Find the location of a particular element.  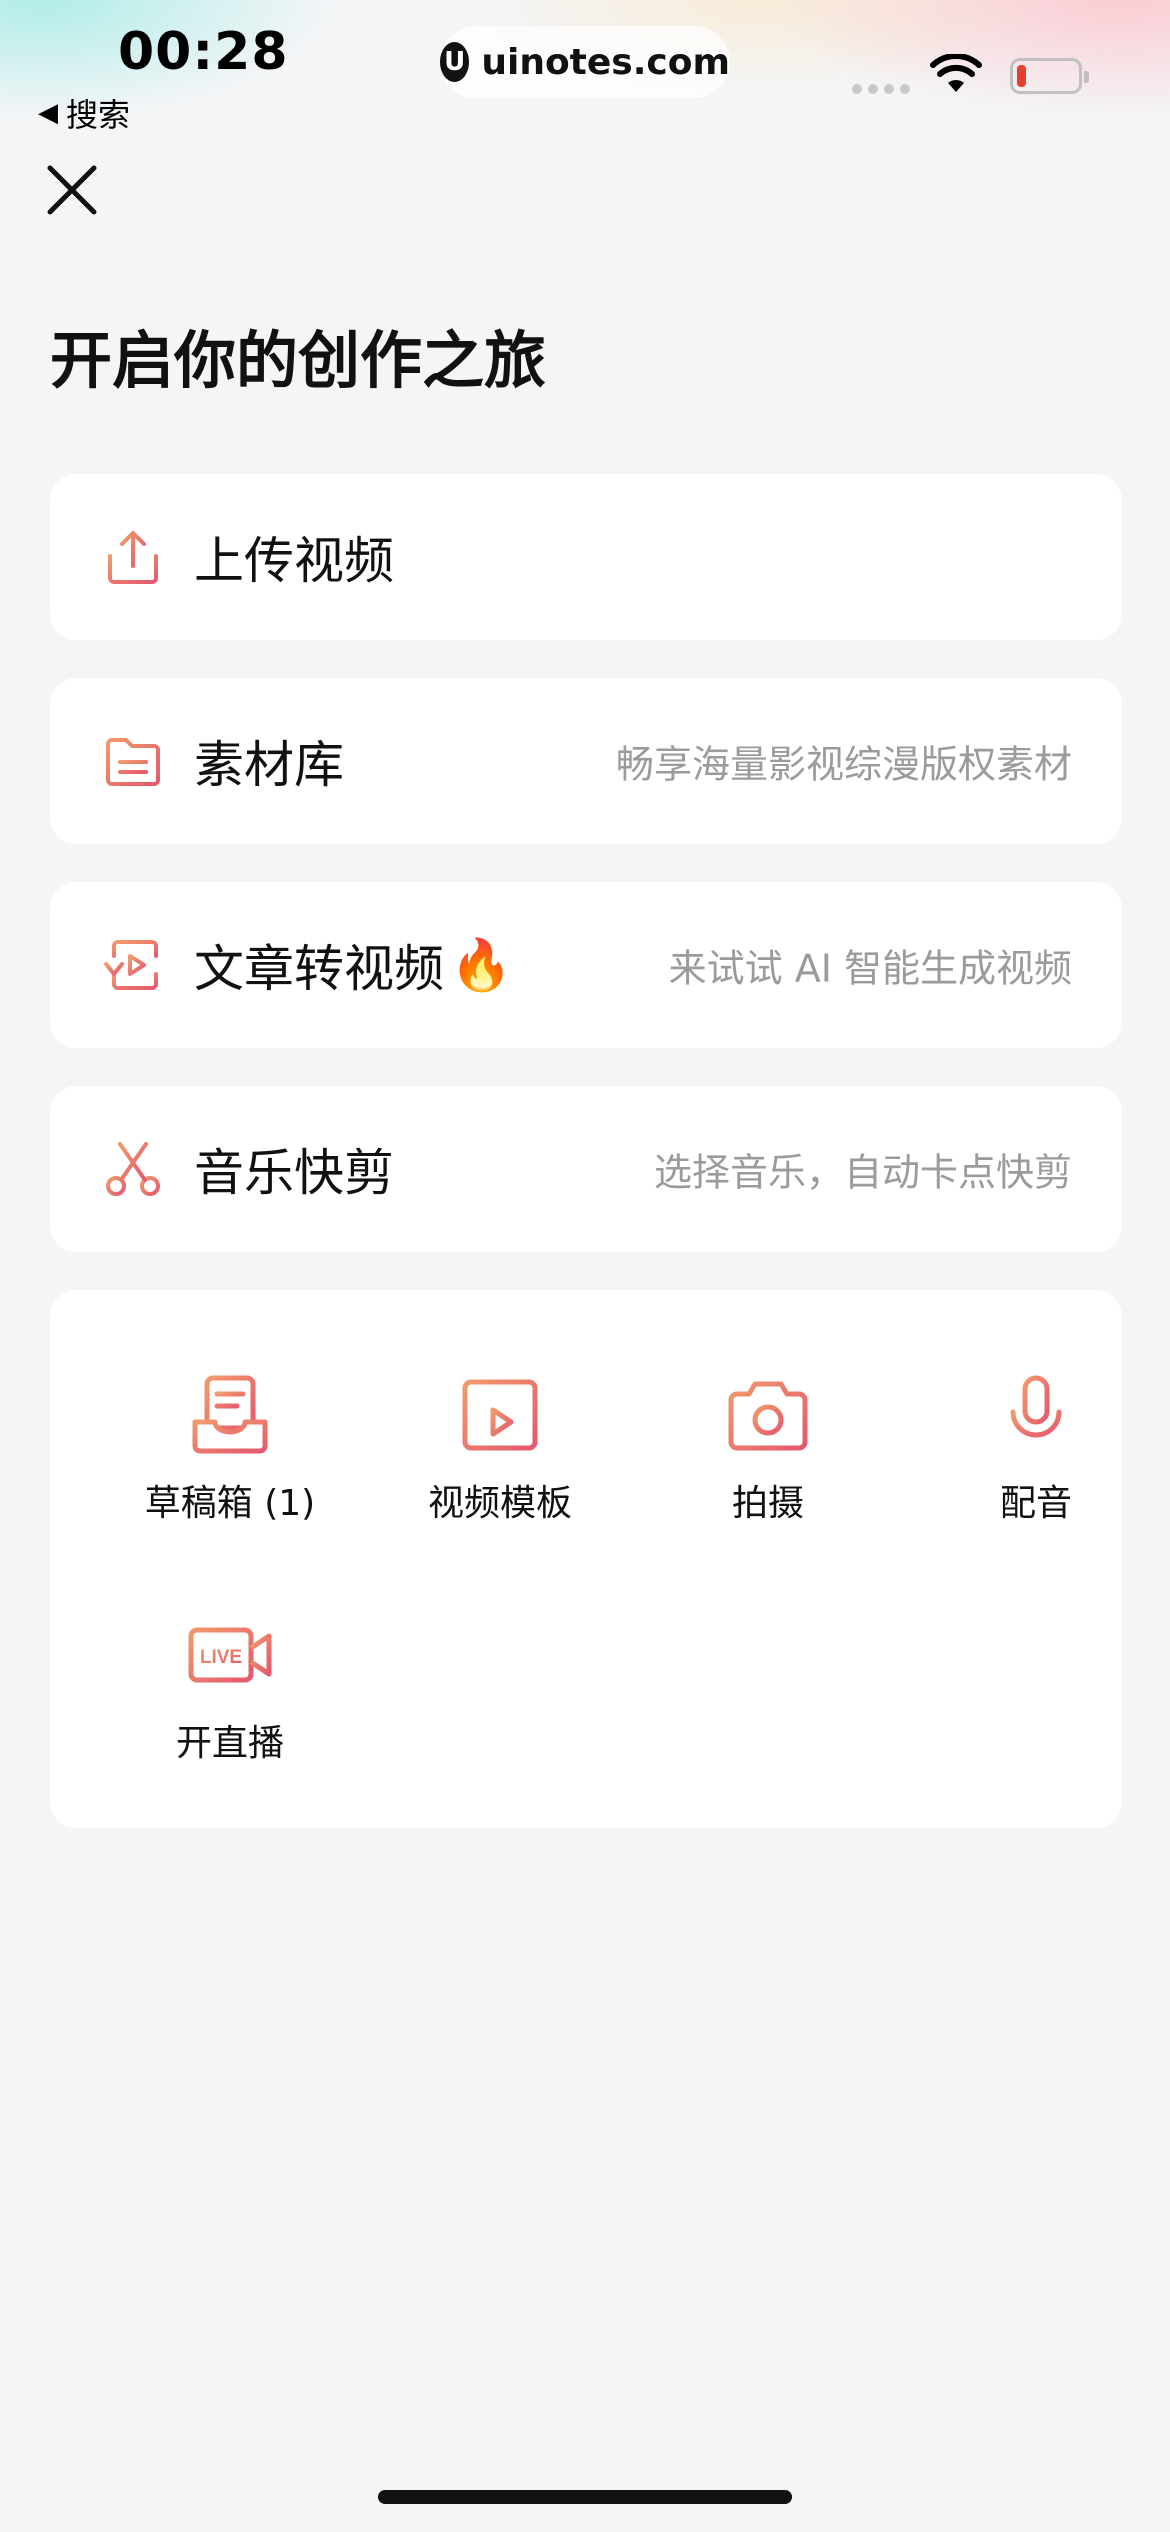

article-to-video-icon is located at coordinates (131, 965).